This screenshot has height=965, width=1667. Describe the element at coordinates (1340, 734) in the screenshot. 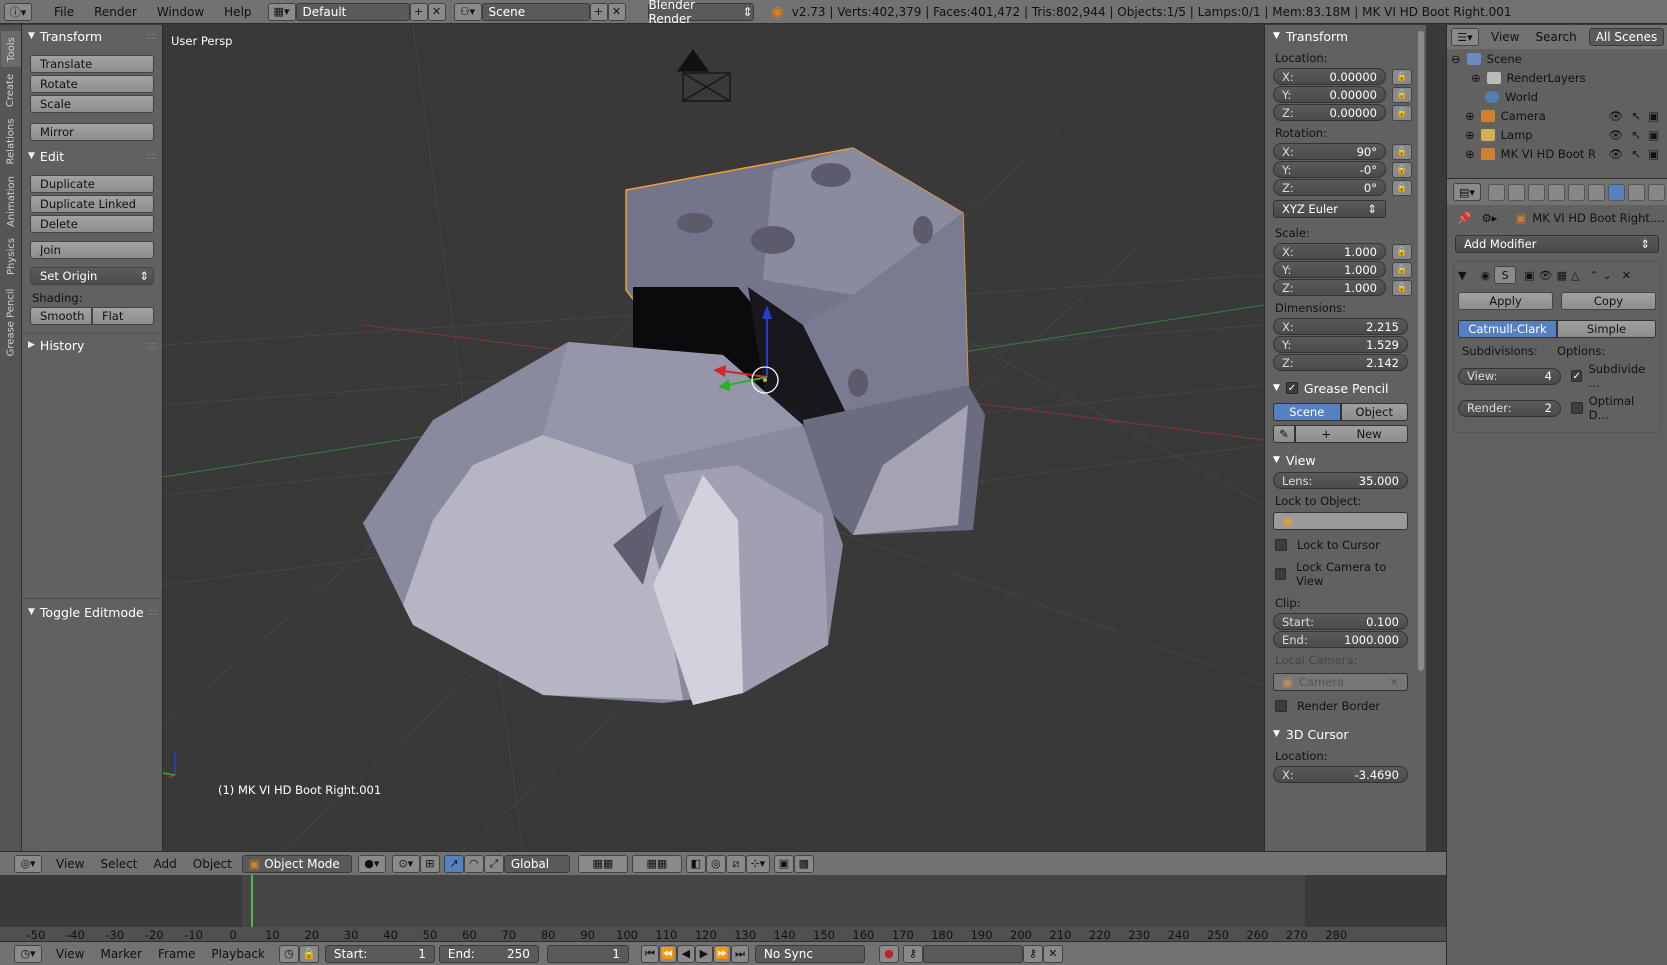

I see `3d-cursor-header: ▼ 3D Cursor` at that location.